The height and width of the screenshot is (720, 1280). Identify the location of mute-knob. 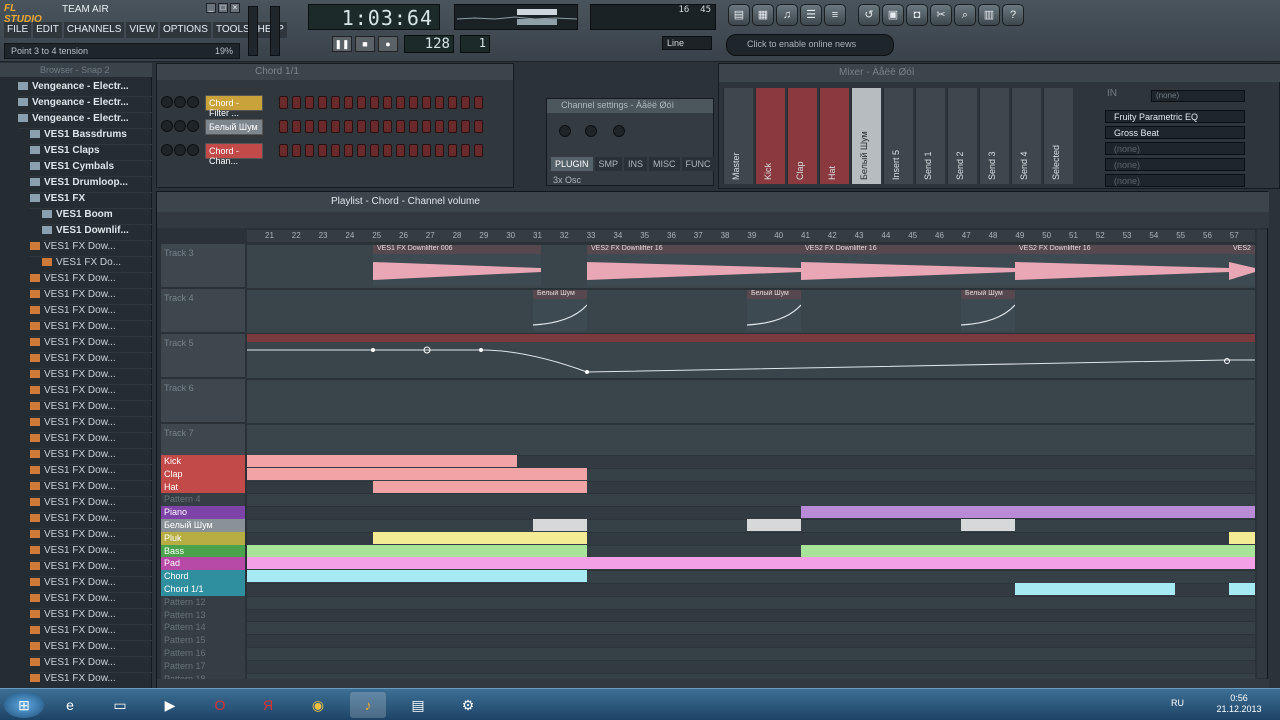
(167, 102).